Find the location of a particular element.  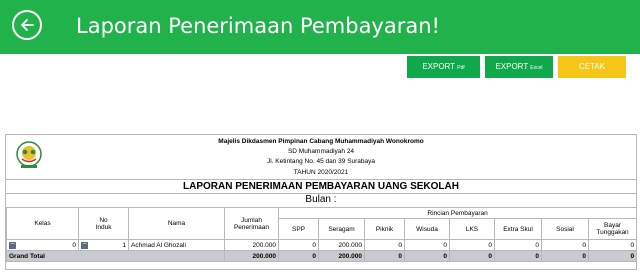

arrow-left-icon is located at coordinates (27, 25).